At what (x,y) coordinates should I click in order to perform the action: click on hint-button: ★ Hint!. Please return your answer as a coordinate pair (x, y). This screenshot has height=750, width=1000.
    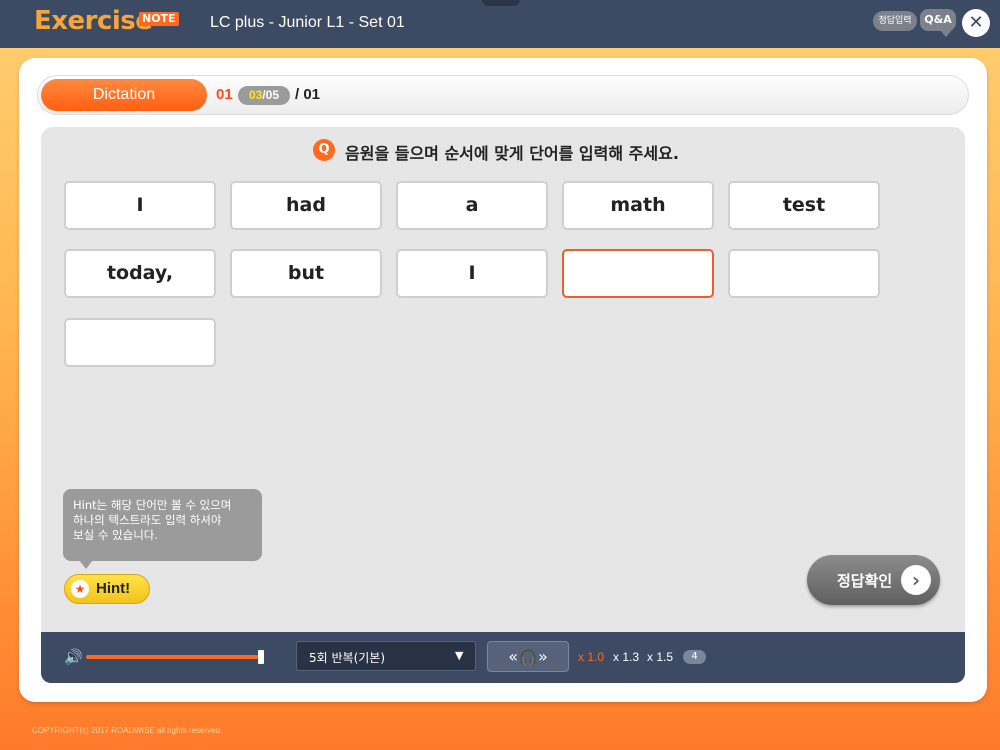
    Looking at the image, I should click on (107, 589).